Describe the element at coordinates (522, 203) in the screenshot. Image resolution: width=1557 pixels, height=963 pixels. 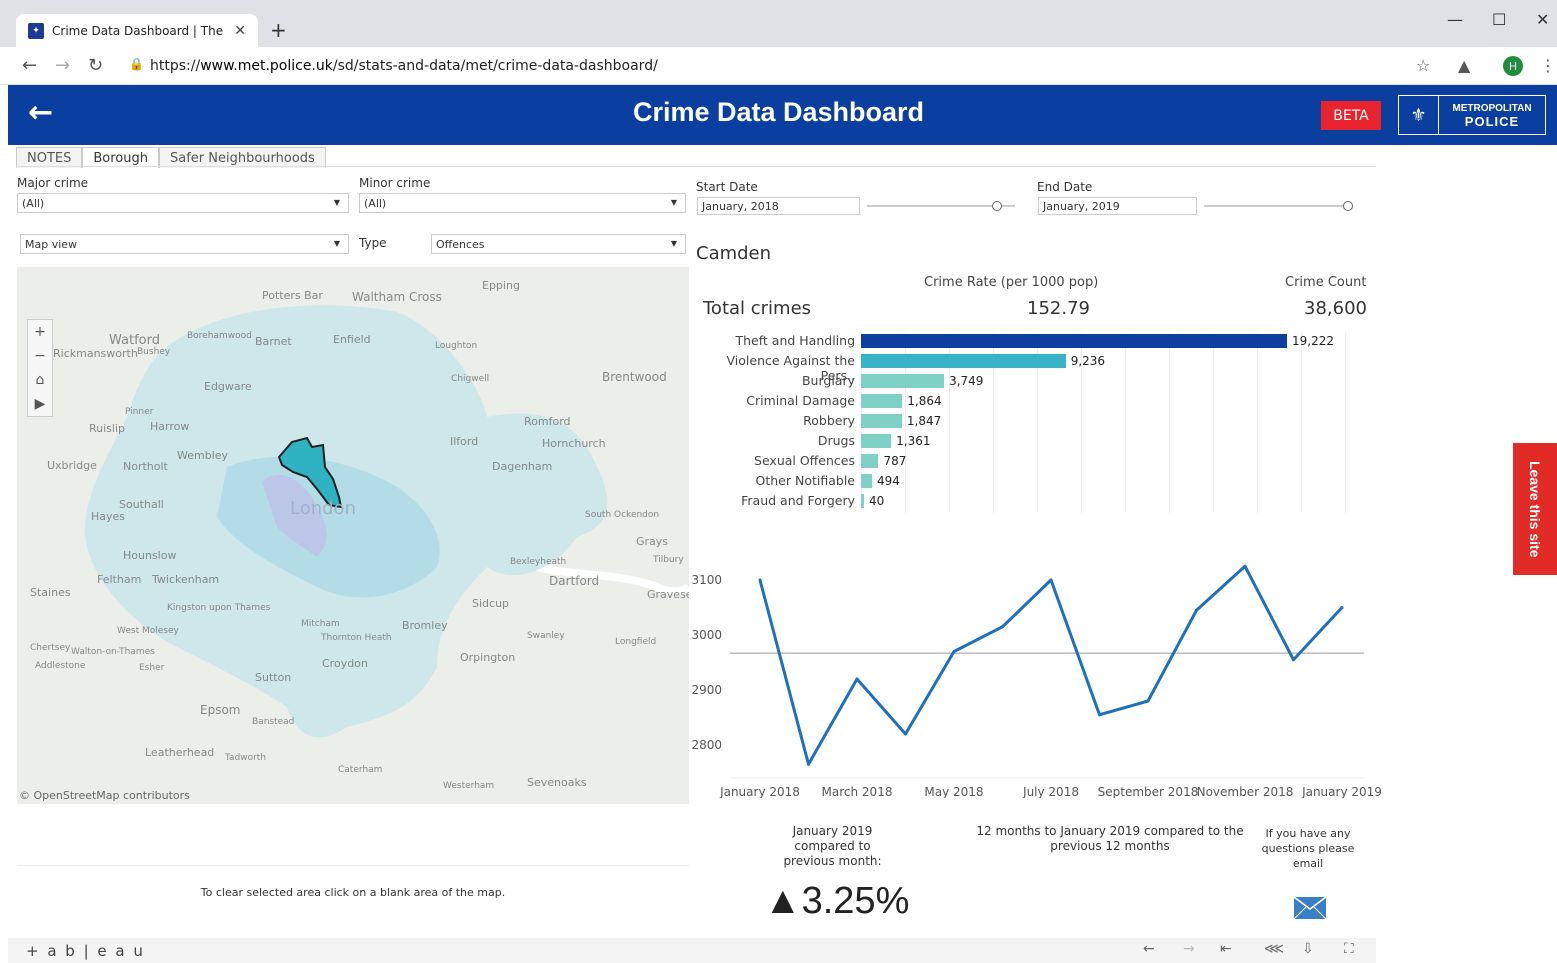
I see `minor-crime-select: (All) ▼` at that location.